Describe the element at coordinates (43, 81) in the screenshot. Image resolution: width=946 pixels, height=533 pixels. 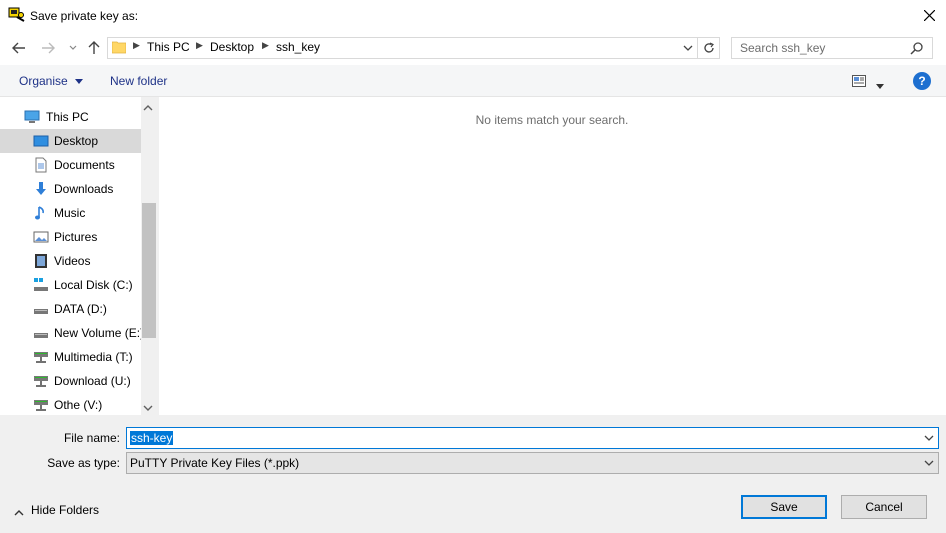
I see `organise-label: Organise` at that location.